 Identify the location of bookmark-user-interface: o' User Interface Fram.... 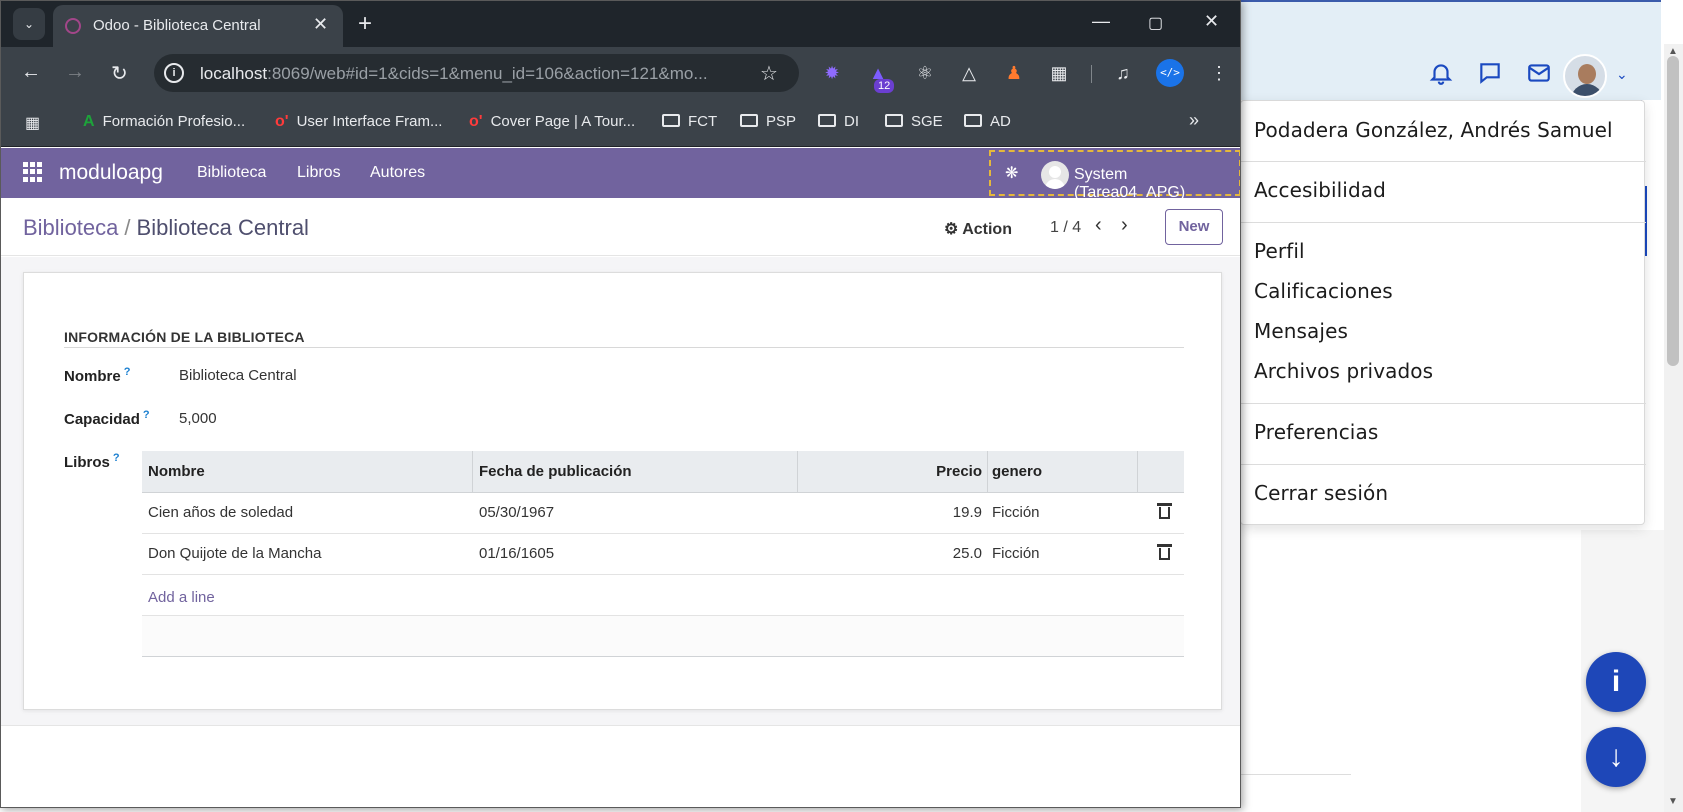
(358, 122).